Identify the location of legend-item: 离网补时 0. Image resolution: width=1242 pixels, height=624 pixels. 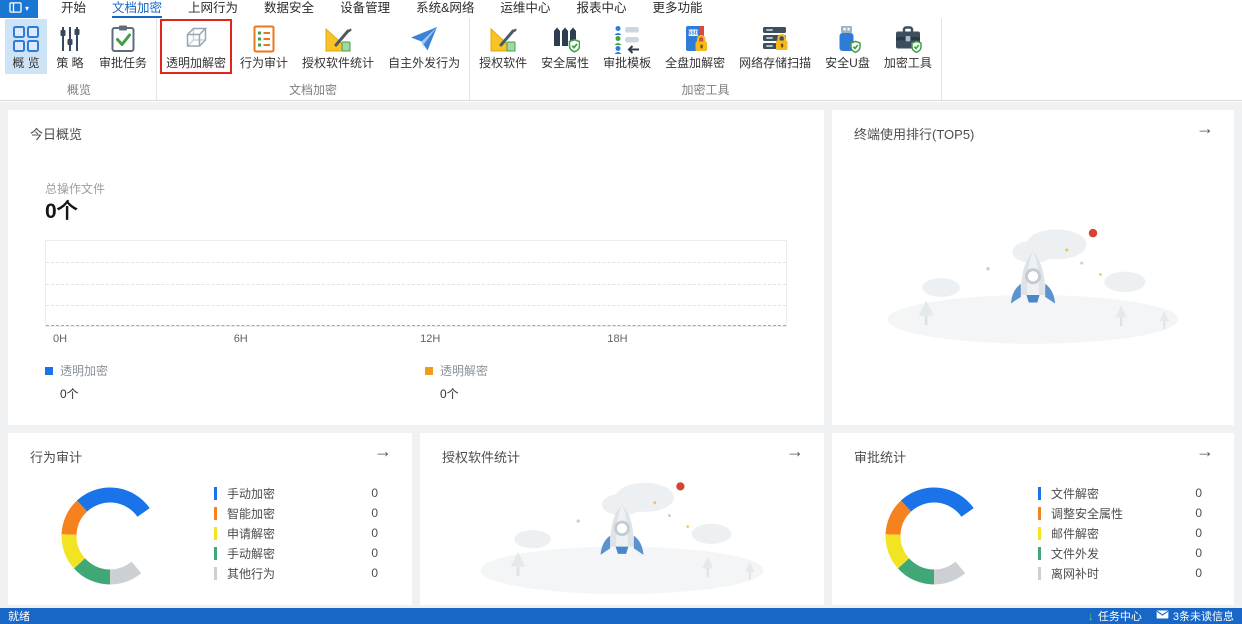
(1120, 573).